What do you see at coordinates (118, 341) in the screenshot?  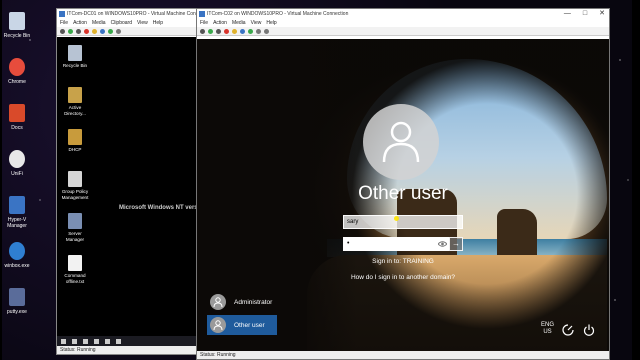 I see `server-manager-taskbar-icon` at bounding box center [118, 341].